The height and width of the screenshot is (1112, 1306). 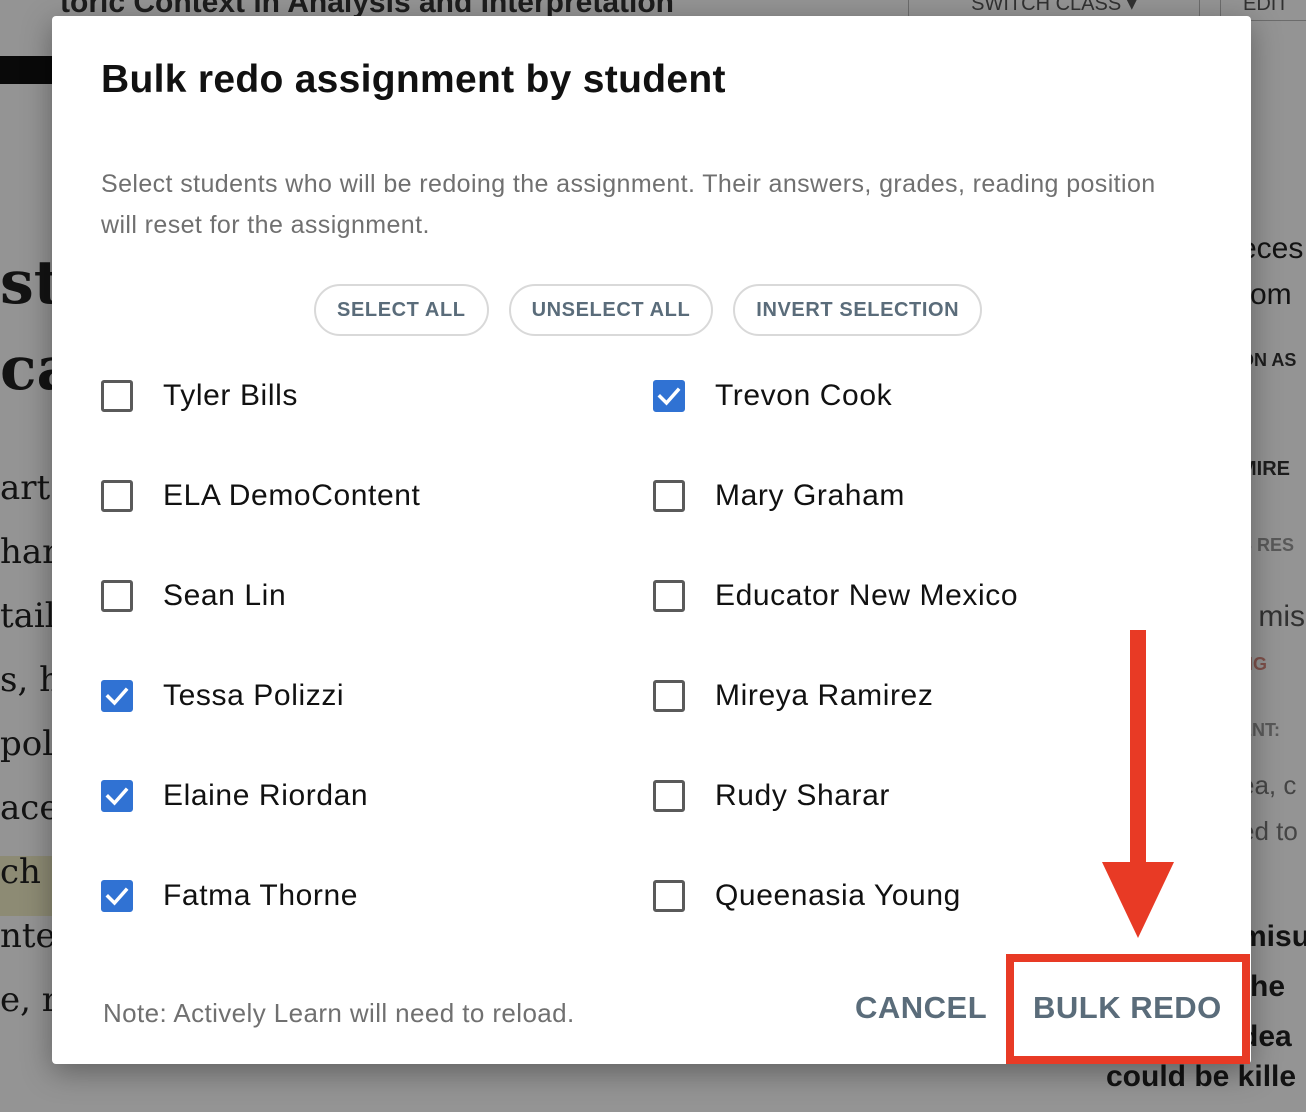 I want to click on unselect-all-button: UNSELECT ALL, so click(x=611, y=310).